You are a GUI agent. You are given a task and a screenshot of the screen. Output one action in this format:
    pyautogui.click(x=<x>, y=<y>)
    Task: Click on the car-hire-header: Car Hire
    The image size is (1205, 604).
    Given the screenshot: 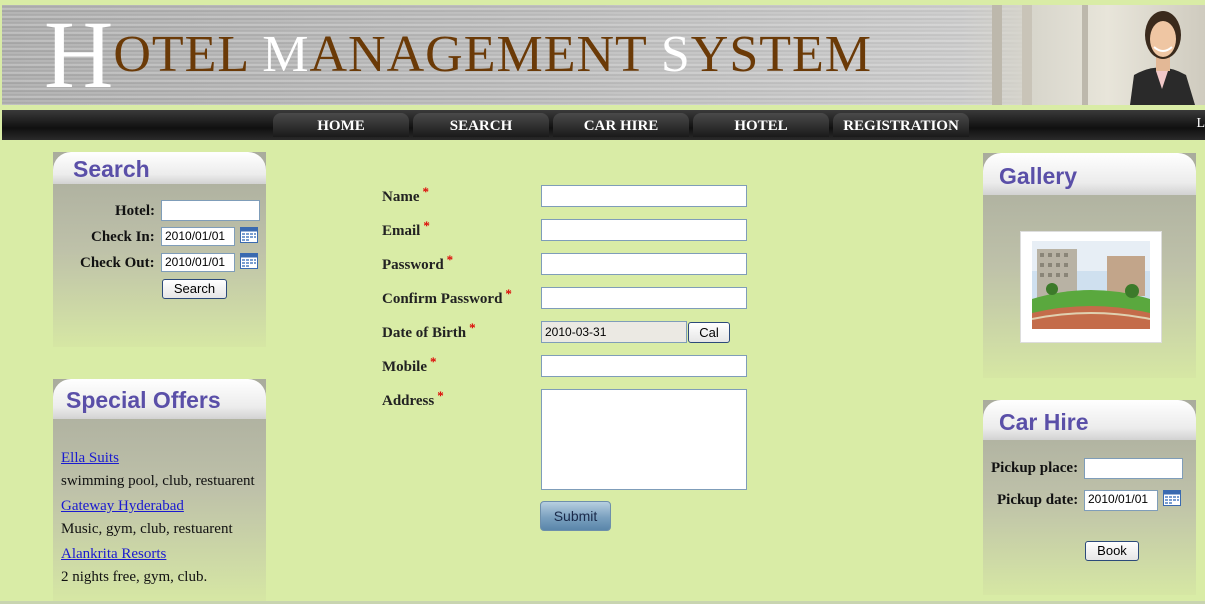 What is the action you would take?
    pyautogui.click(x=1089, y=420)
    